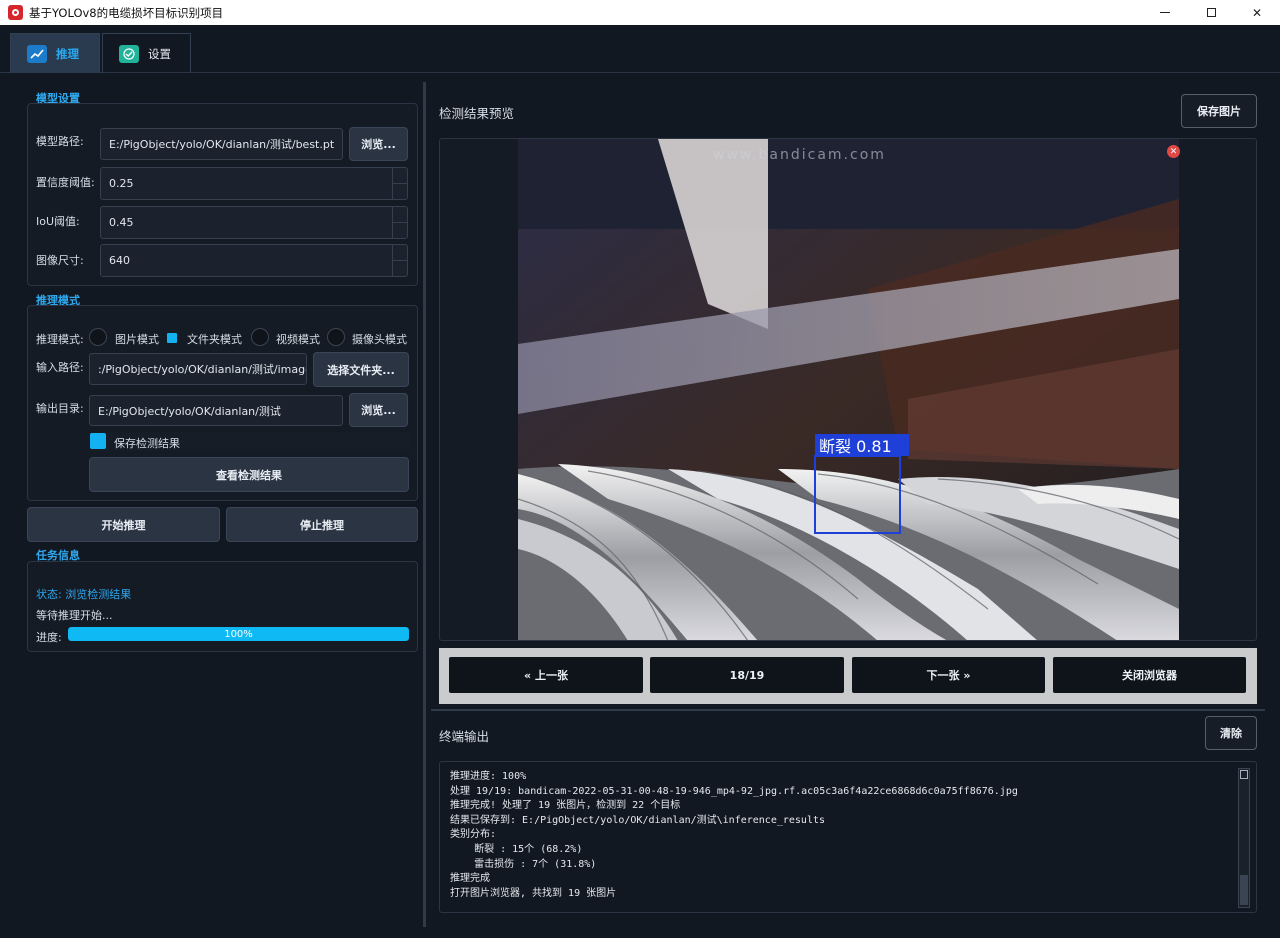  I want to click on save-image-button: 保存图片, so click(1219, 111).